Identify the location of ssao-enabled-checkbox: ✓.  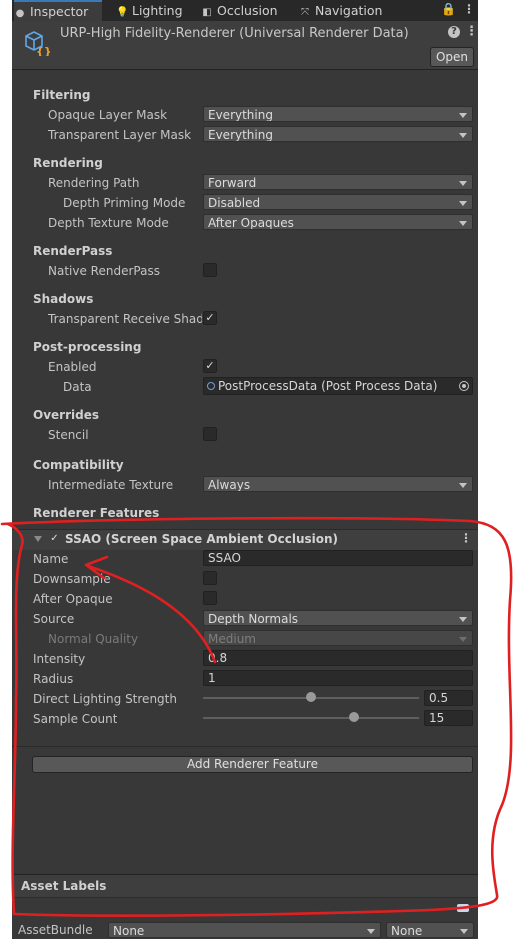
(54, 539).